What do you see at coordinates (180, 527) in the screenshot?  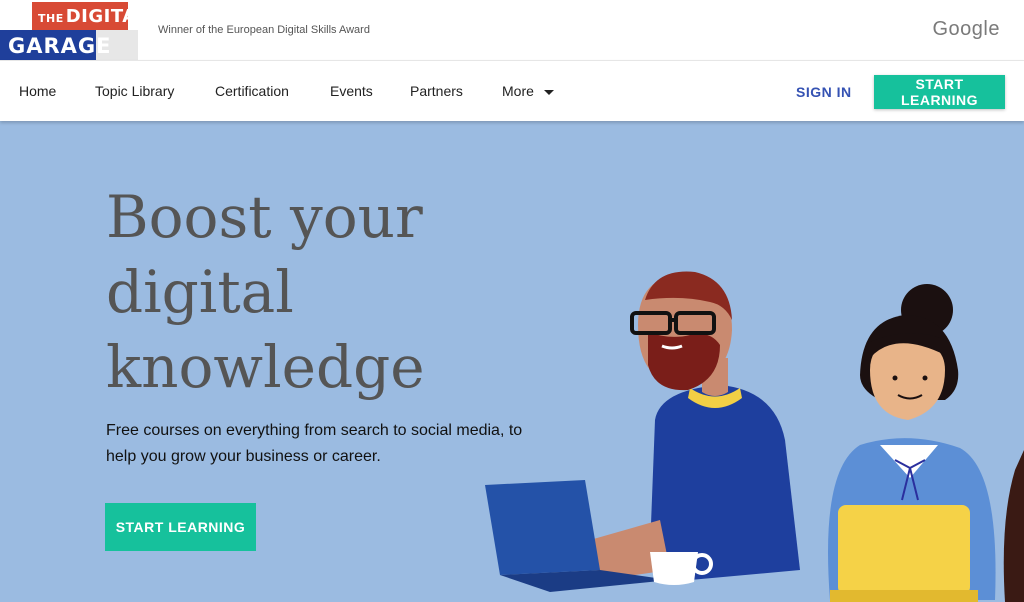 I see `start-learning-hero-button: START LEARNING` at bounding box center [180, 527].